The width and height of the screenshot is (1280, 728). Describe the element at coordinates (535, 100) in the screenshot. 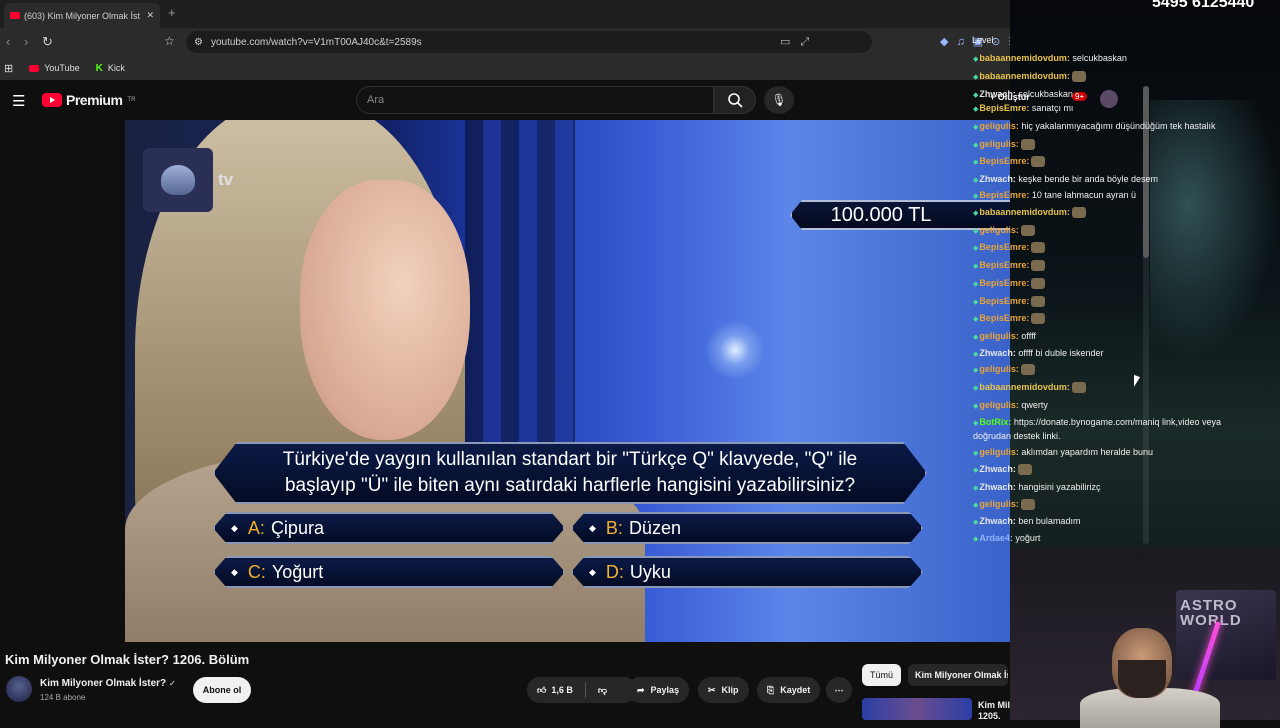

I see `search-input: Ara` at that location.